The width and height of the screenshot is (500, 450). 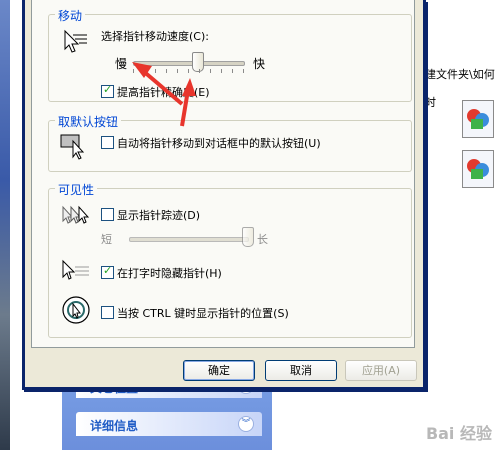 What do you see at coordinates (107, 214) in the screenshot?
I see `trails-checkbox` at bounding box center [107, 214].